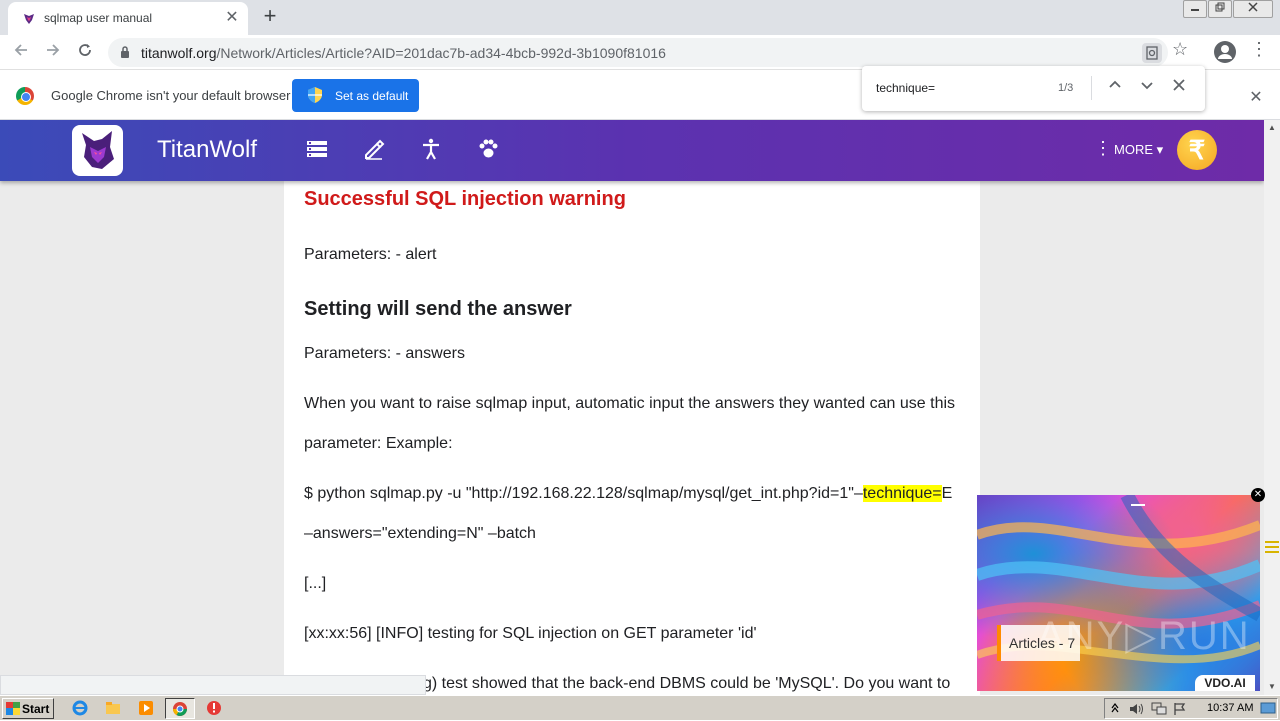 Image resolution: width=1280 pixels, height=721 pixels. What do you see at coordinates (1118, 579) in the screenshot?
I see `abstract-swirl-image` at bounding box center [1118, 579].